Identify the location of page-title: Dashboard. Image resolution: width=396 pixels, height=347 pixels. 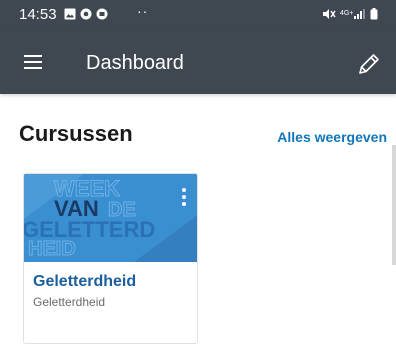
(135, 63).